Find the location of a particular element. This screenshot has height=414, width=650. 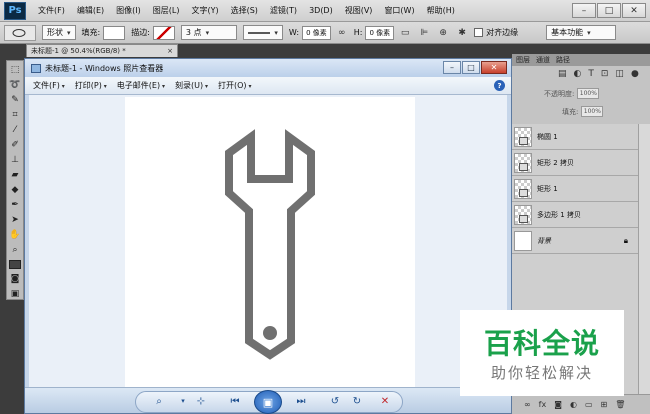

ps-menu-view: 视图(V) is located at coordinates (359, 11).